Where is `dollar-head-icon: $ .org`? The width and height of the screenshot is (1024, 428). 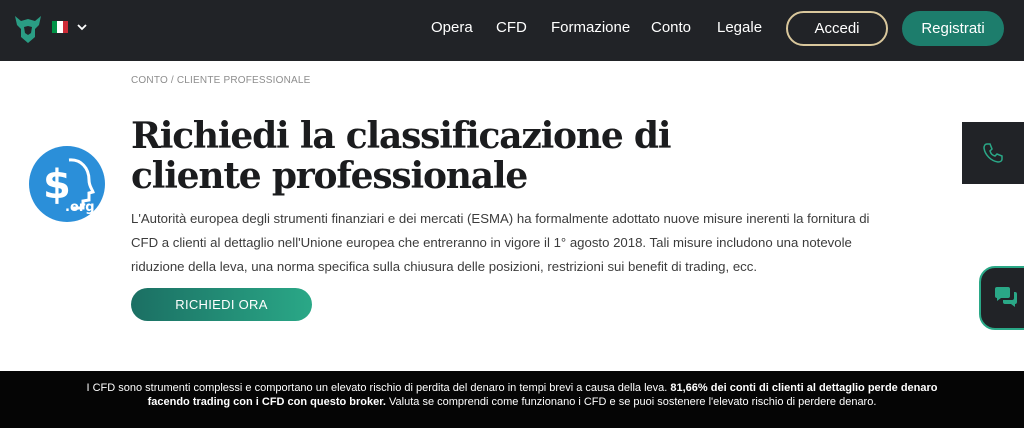 dollar-head-icon: $ .org is located at coordinates (69, 186).